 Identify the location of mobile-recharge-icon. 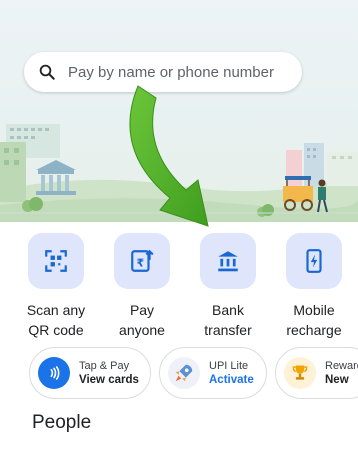
(314, 261).